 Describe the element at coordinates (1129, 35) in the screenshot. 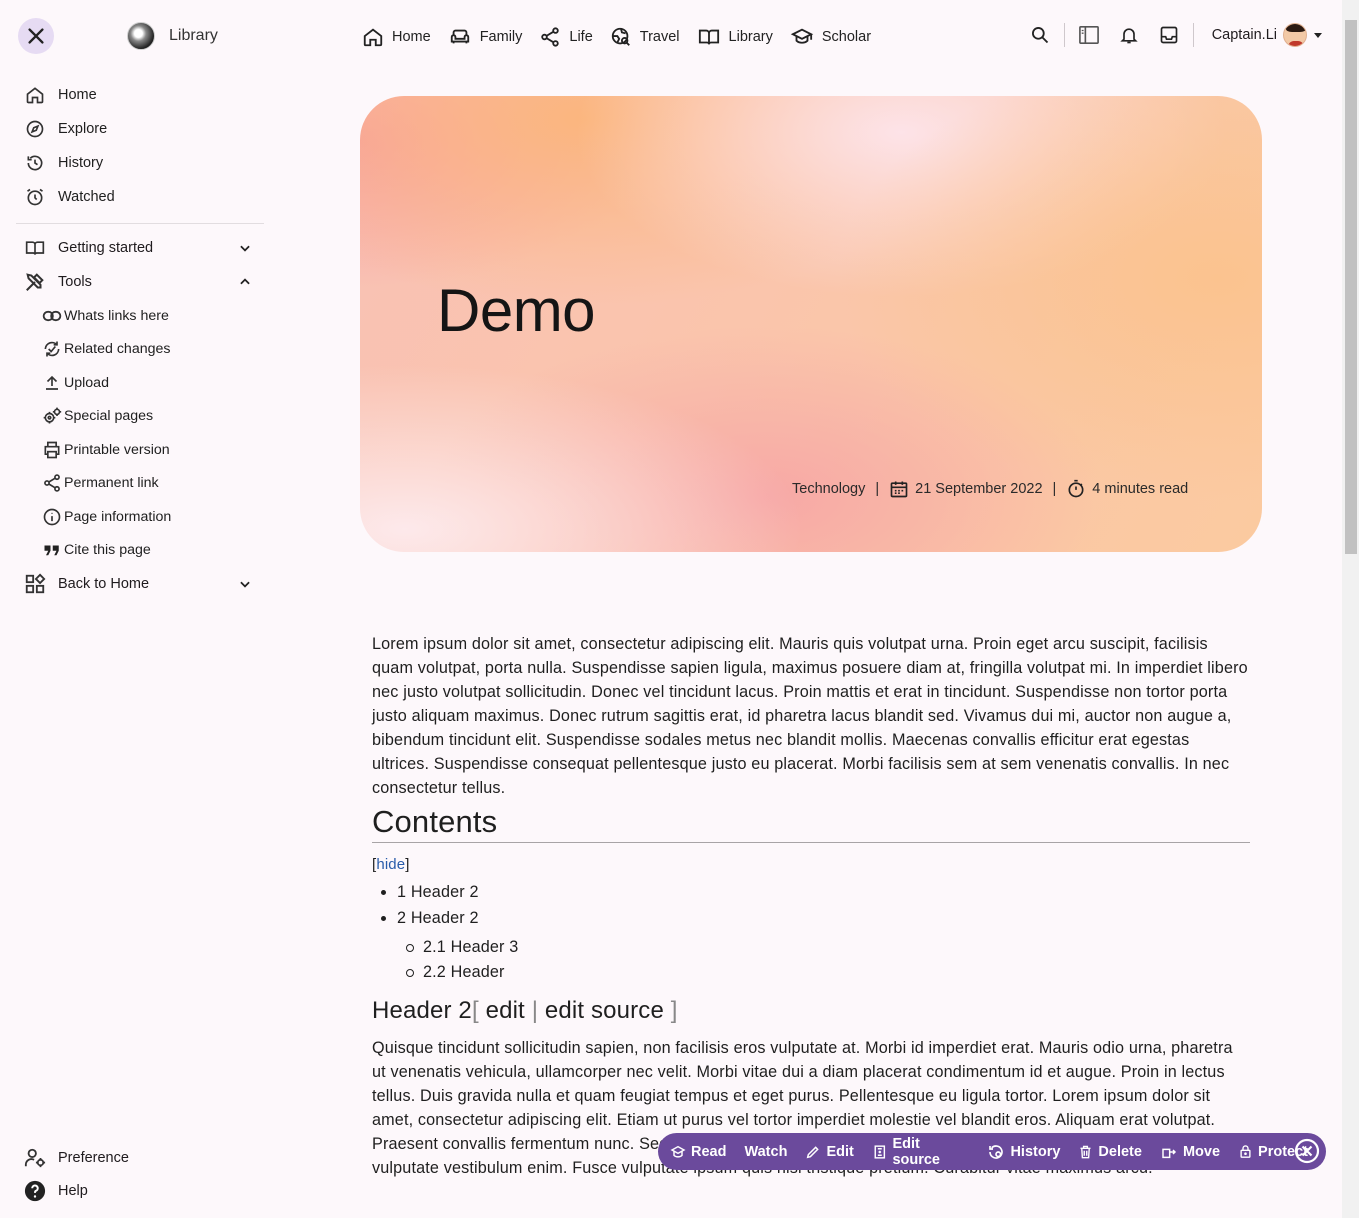

I see `notifications-button` at that location.